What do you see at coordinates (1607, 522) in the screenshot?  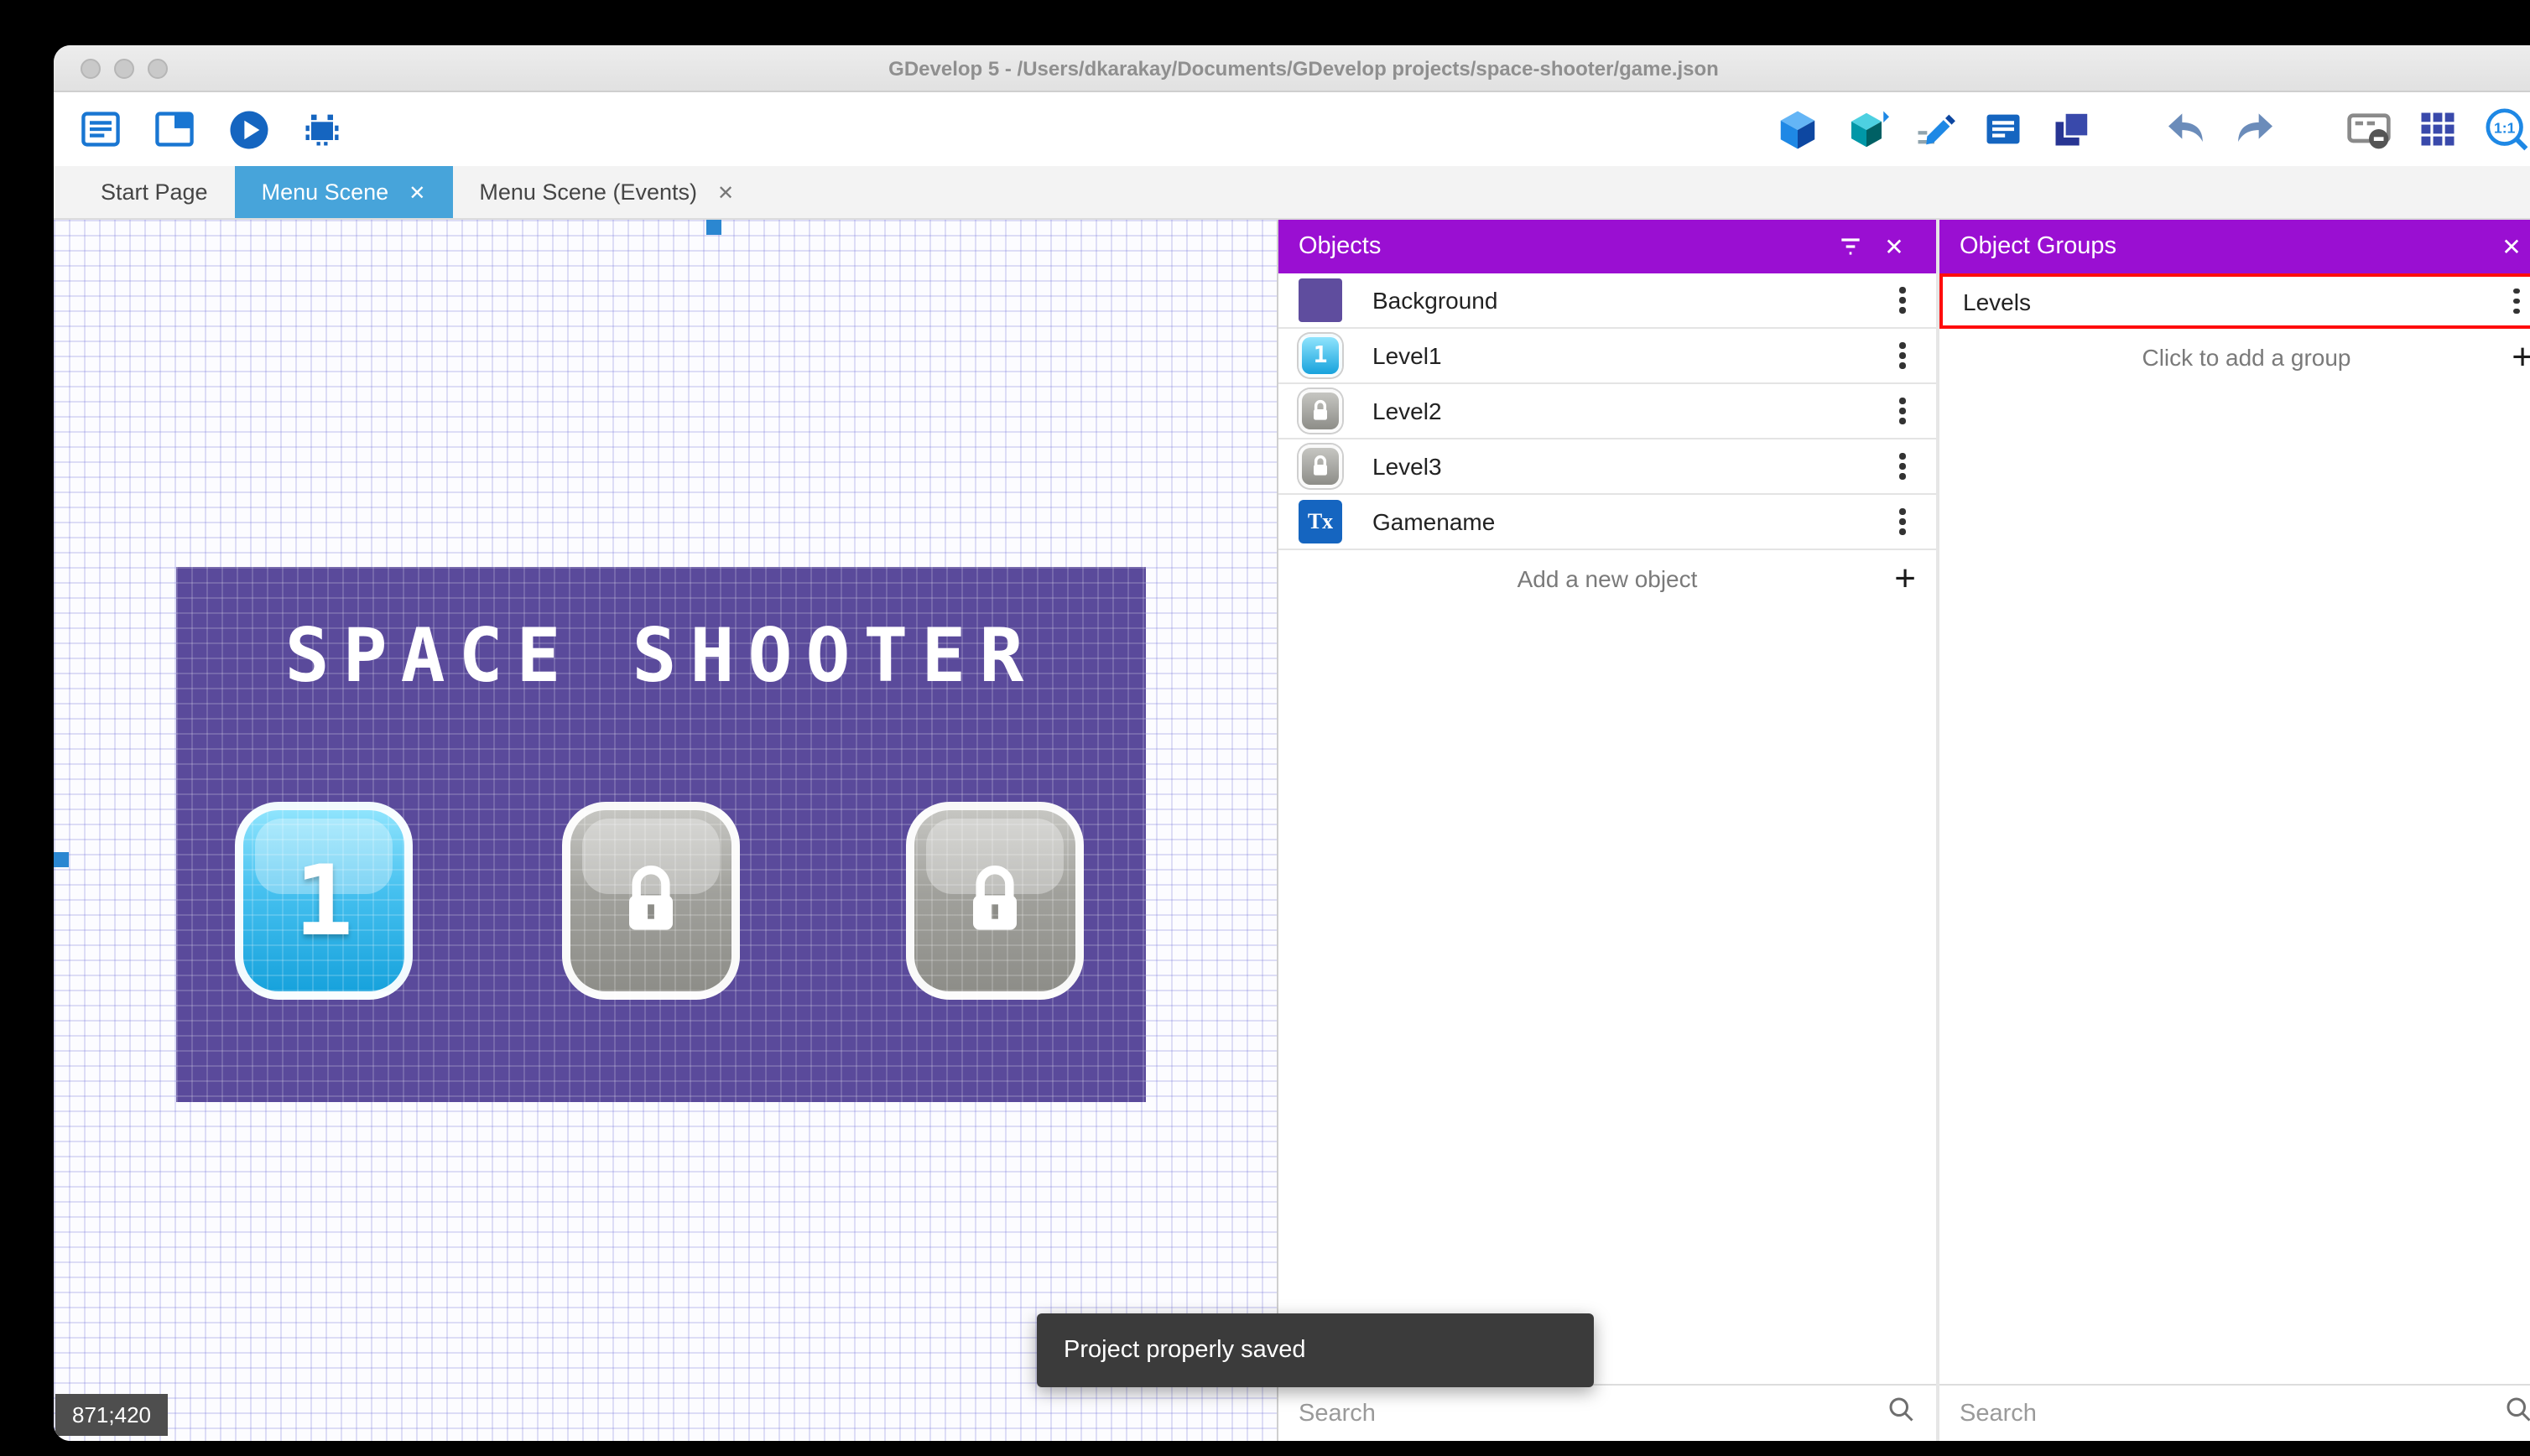 I see `object-row-gamename: Tx Gamename` at bounding box center [1607, 522].